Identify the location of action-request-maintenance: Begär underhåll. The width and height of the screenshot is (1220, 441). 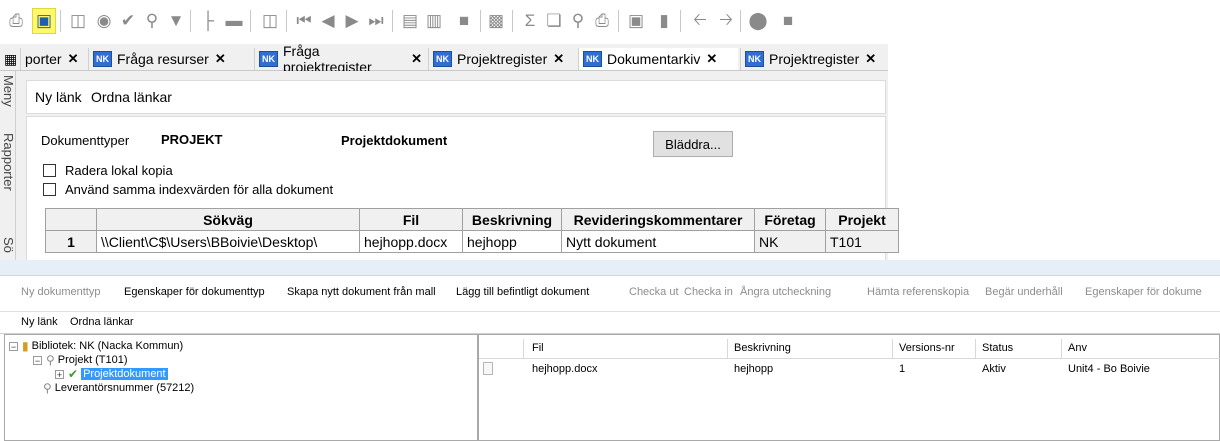
(1024, 292).